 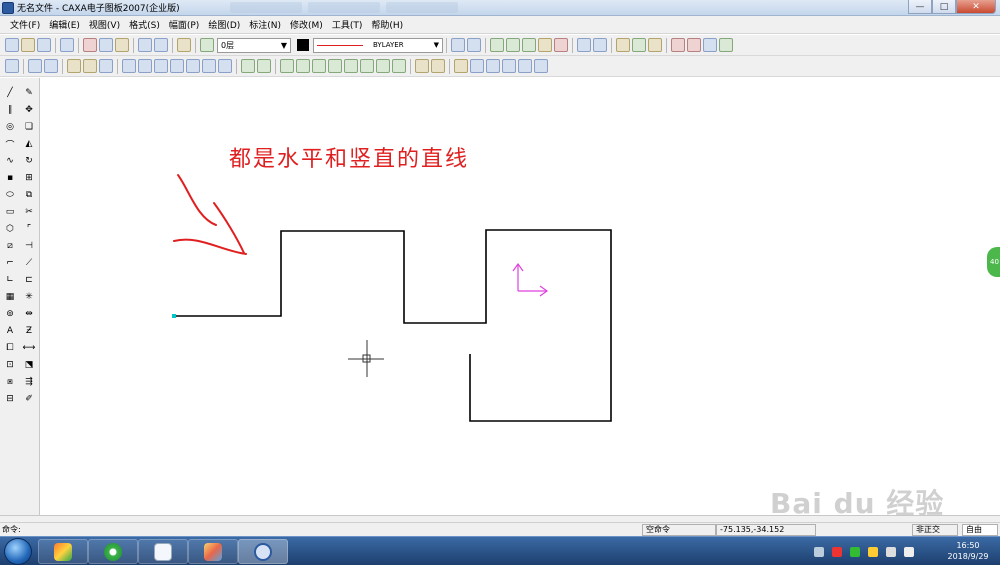 I want to click on image-icon, so click(x=561, y=45).